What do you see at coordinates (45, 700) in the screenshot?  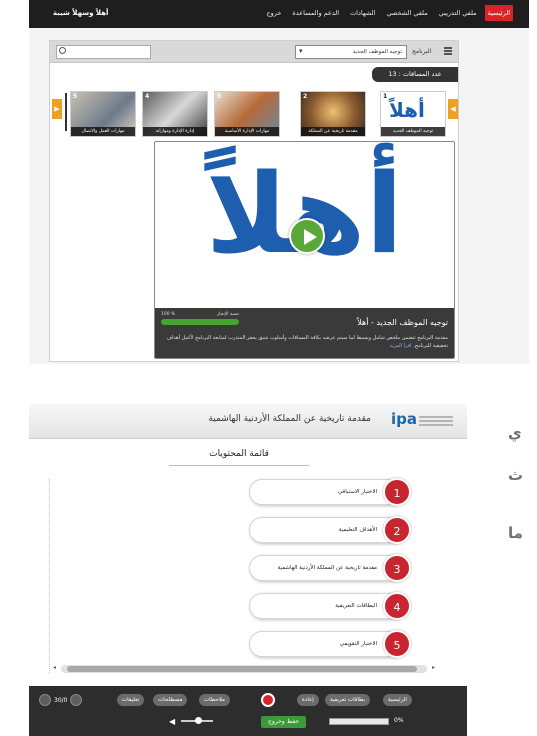 I see `prev-page-button` at bounding box center [45, 700].